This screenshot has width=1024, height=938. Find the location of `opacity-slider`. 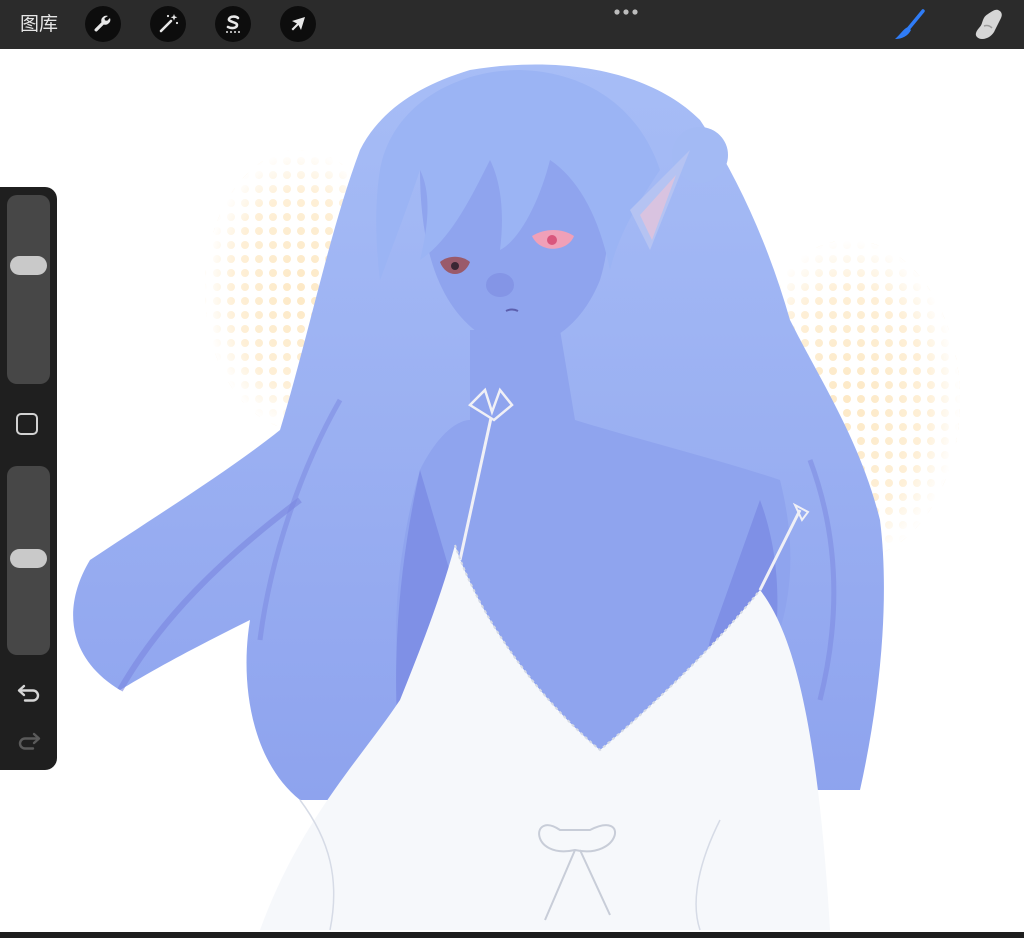

opacity-slider is located at coordinates (28, 560).